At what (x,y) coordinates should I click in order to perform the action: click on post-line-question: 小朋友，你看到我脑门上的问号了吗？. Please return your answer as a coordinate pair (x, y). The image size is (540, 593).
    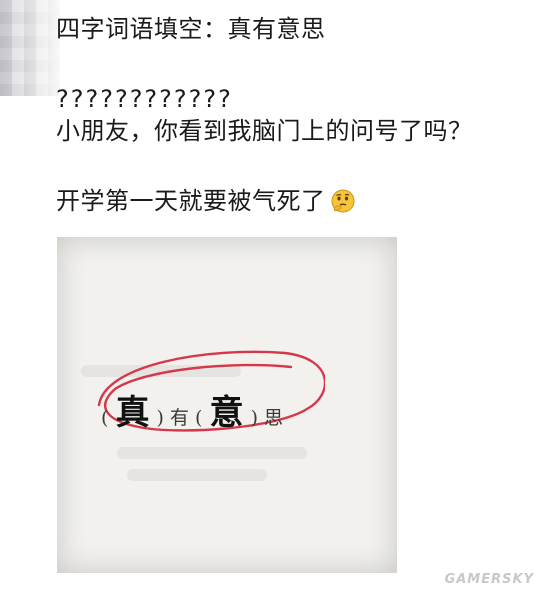
    Looking at the image, I should click on (264, 131).